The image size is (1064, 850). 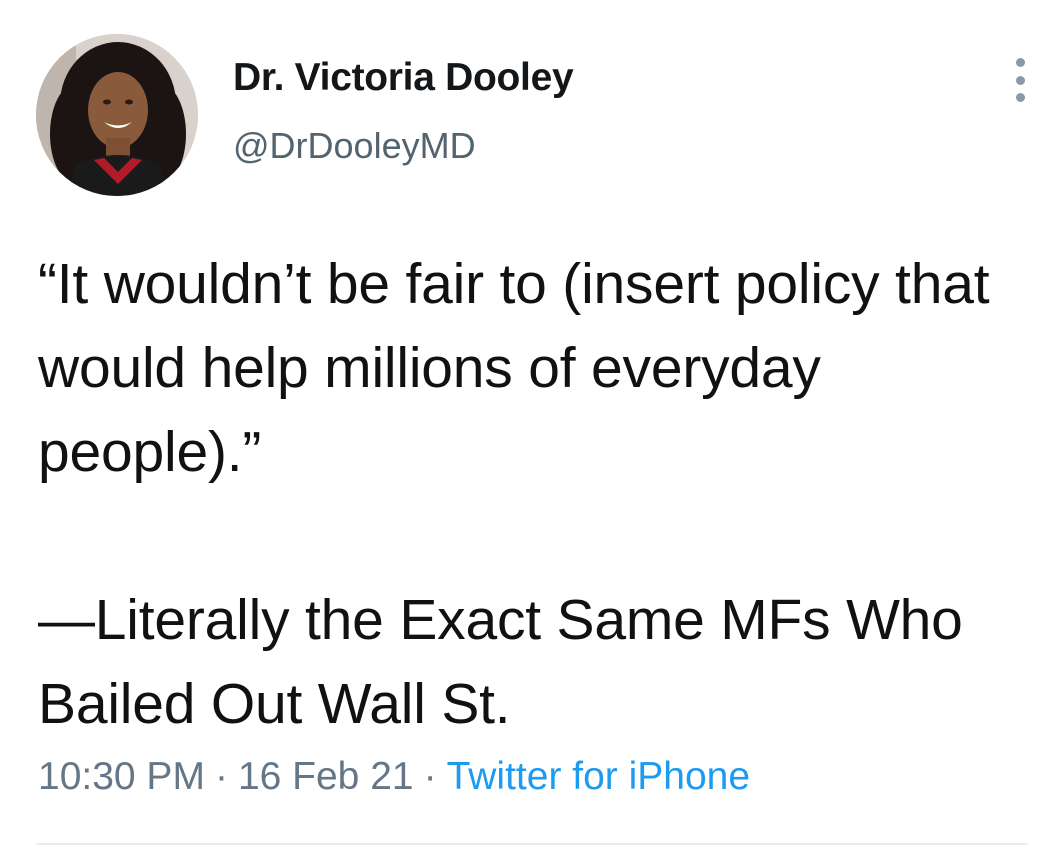 I want to click on avatar, so click(x=117, y=115).